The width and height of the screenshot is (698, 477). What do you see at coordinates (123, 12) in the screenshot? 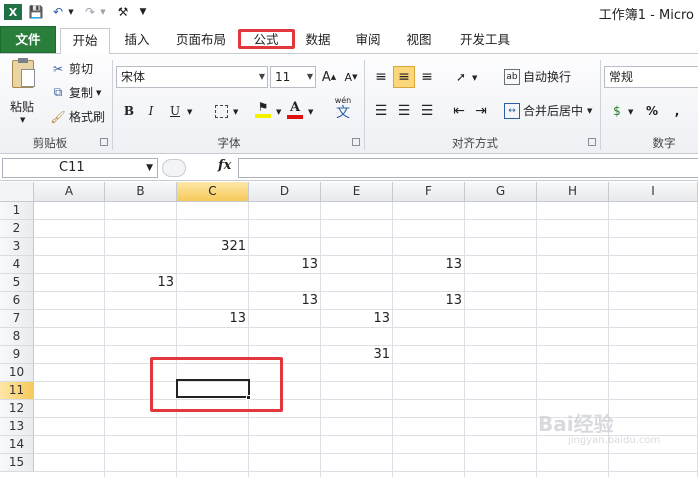
I see `customize-icon: ⚒` at bounding box center [123, 12].